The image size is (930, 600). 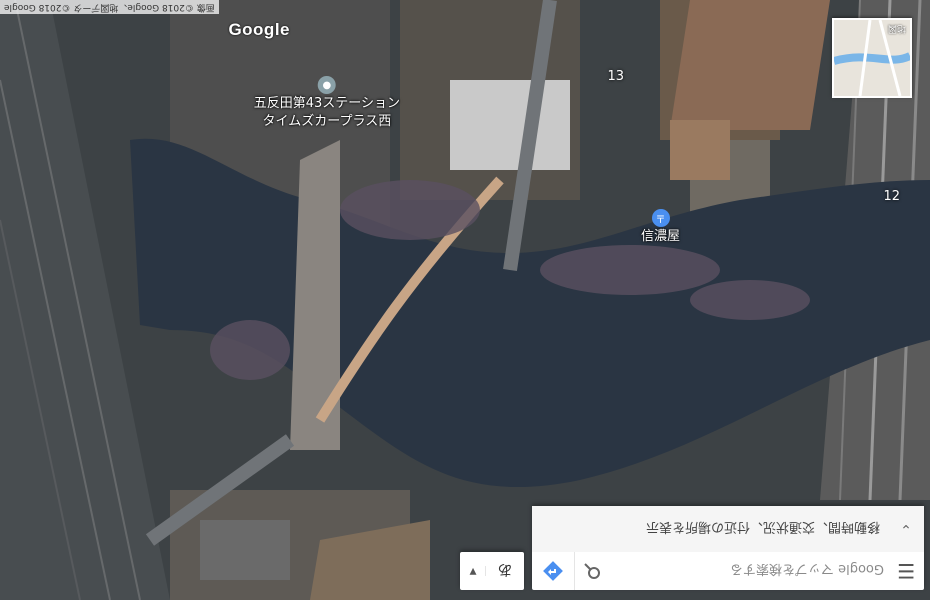 I want to click on menu-icon: ☰, so click(x=906, y=571).